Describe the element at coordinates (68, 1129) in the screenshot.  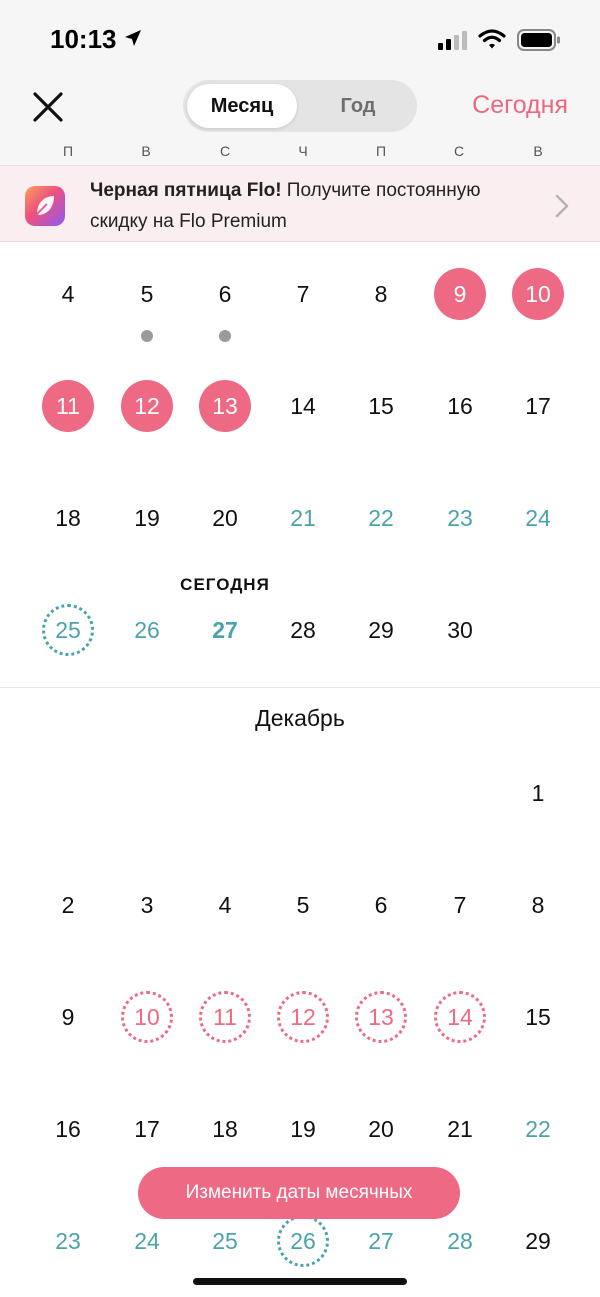
I see `day-dec-16: 16` at that location.